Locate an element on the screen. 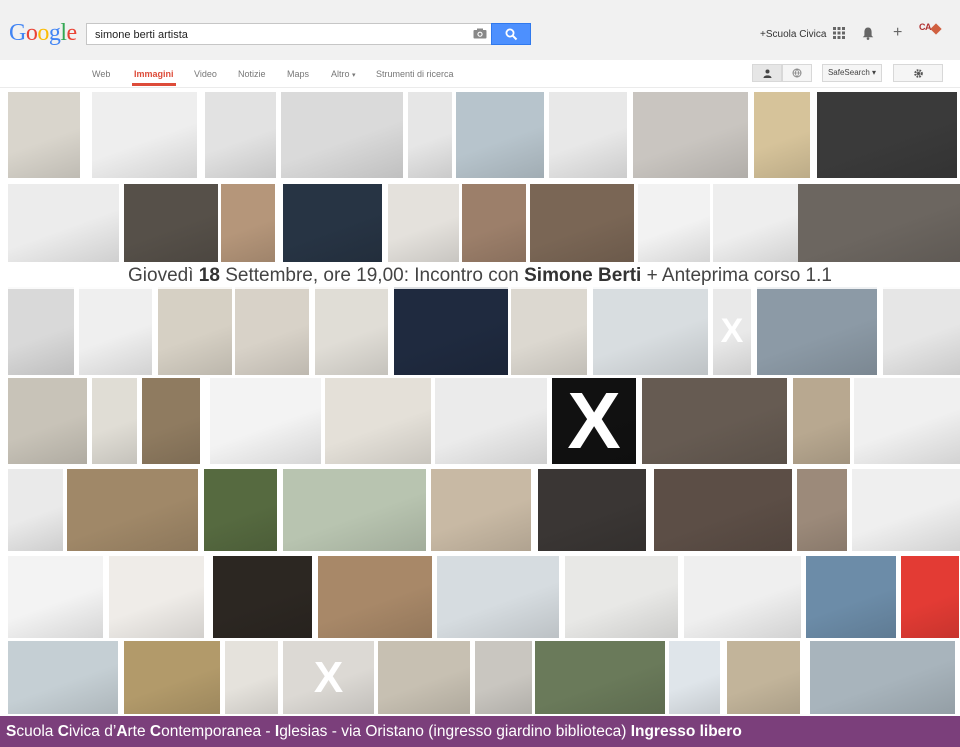 This screenshot has height=747, width=960. tab-news: Notizie is located at coordinates (252, 74).